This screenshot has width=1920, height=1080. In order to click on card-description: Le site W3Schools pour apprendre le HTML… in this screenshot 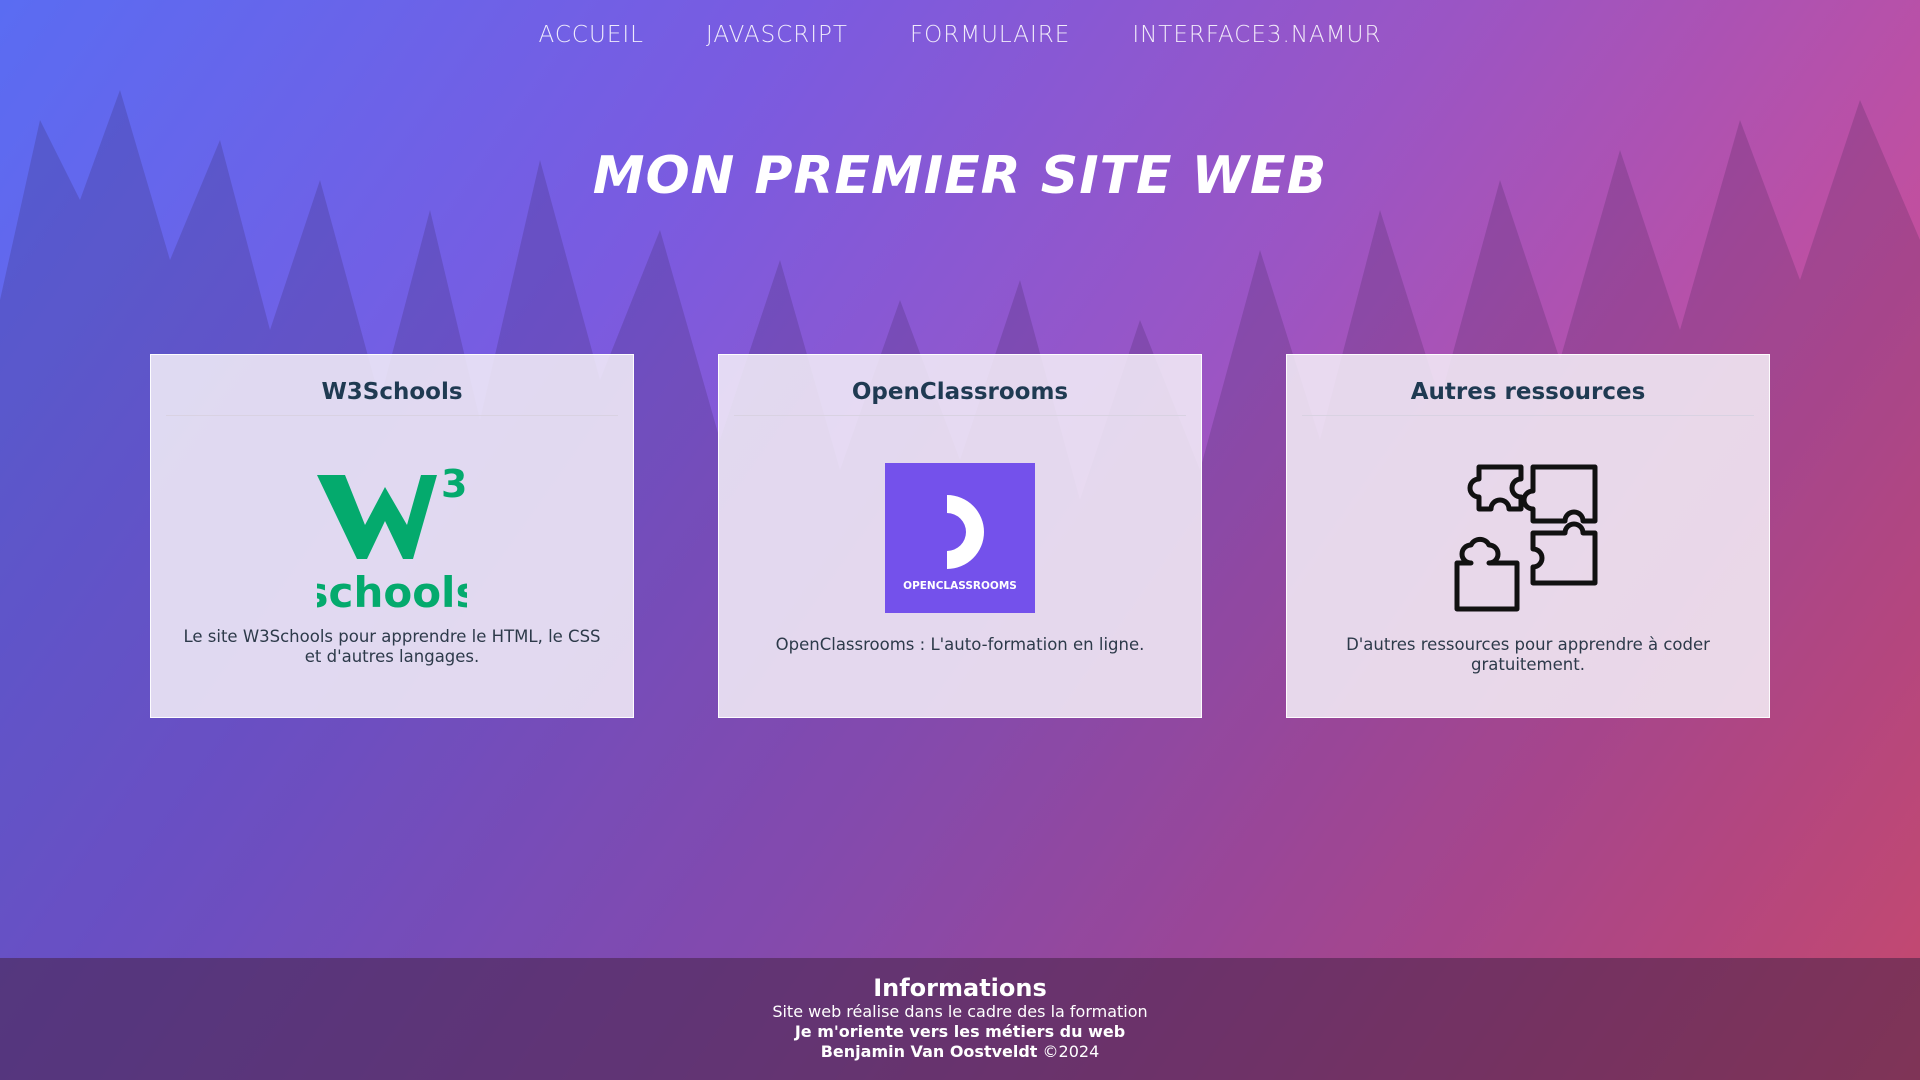, I will do `click(392, 646)`.